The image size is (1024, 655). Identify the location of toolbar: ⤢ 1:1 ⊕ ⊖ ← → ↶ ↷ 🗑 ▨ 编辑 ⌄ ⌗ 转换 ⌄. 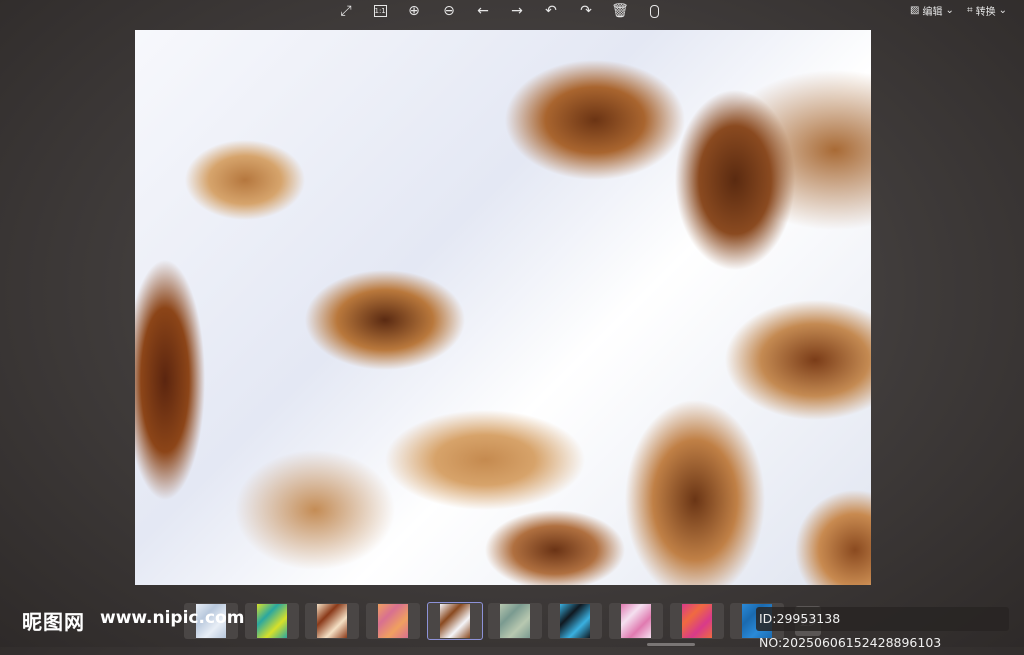
(512, 11).